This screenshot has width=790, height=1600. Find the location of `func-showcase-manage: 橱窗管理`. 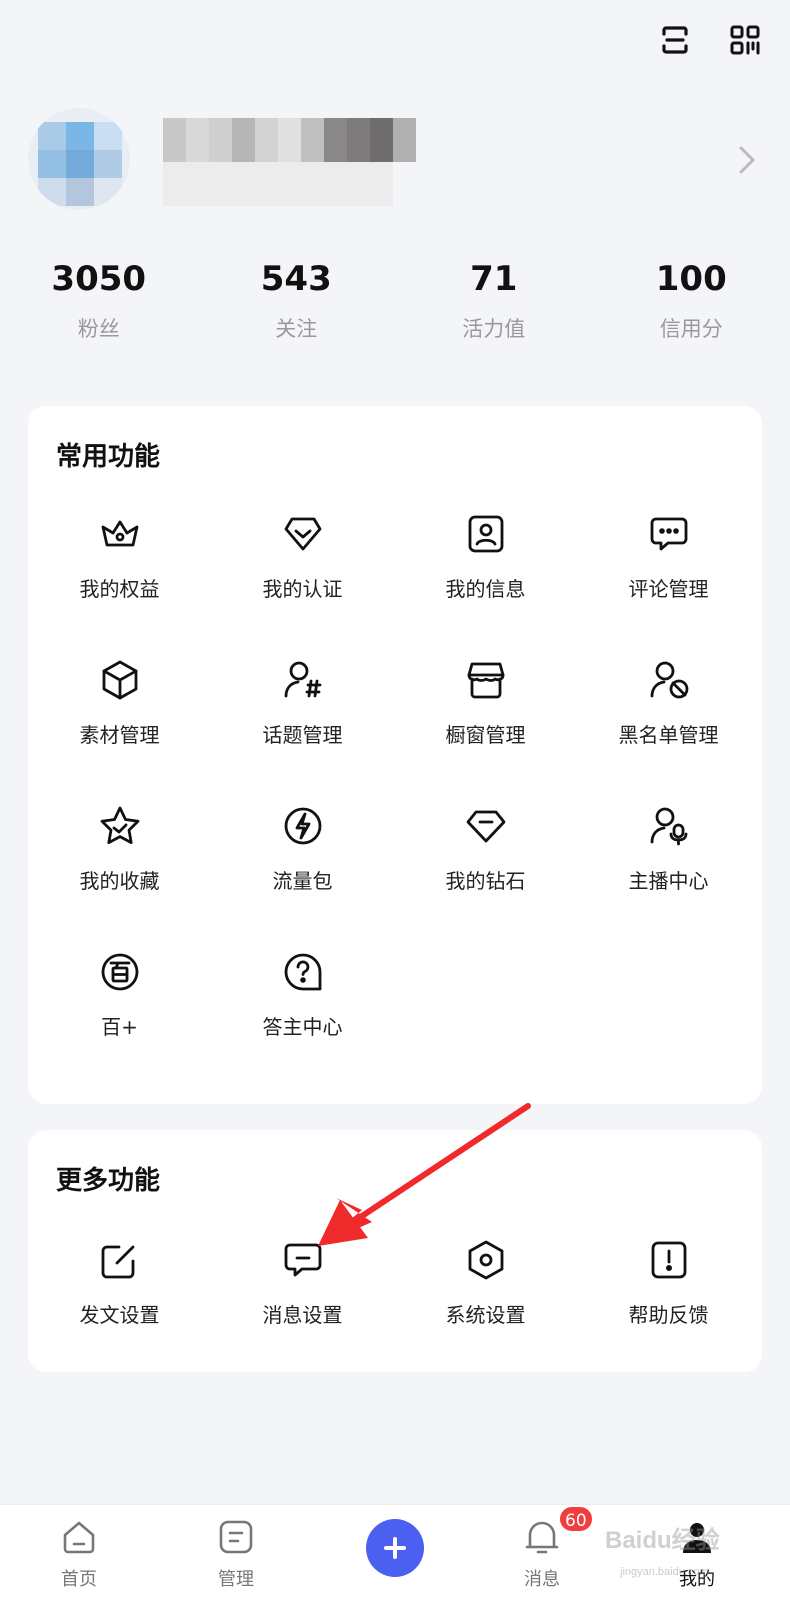

func-showcase-manage: 橱窗管理 is located at coordinates (485, 727).